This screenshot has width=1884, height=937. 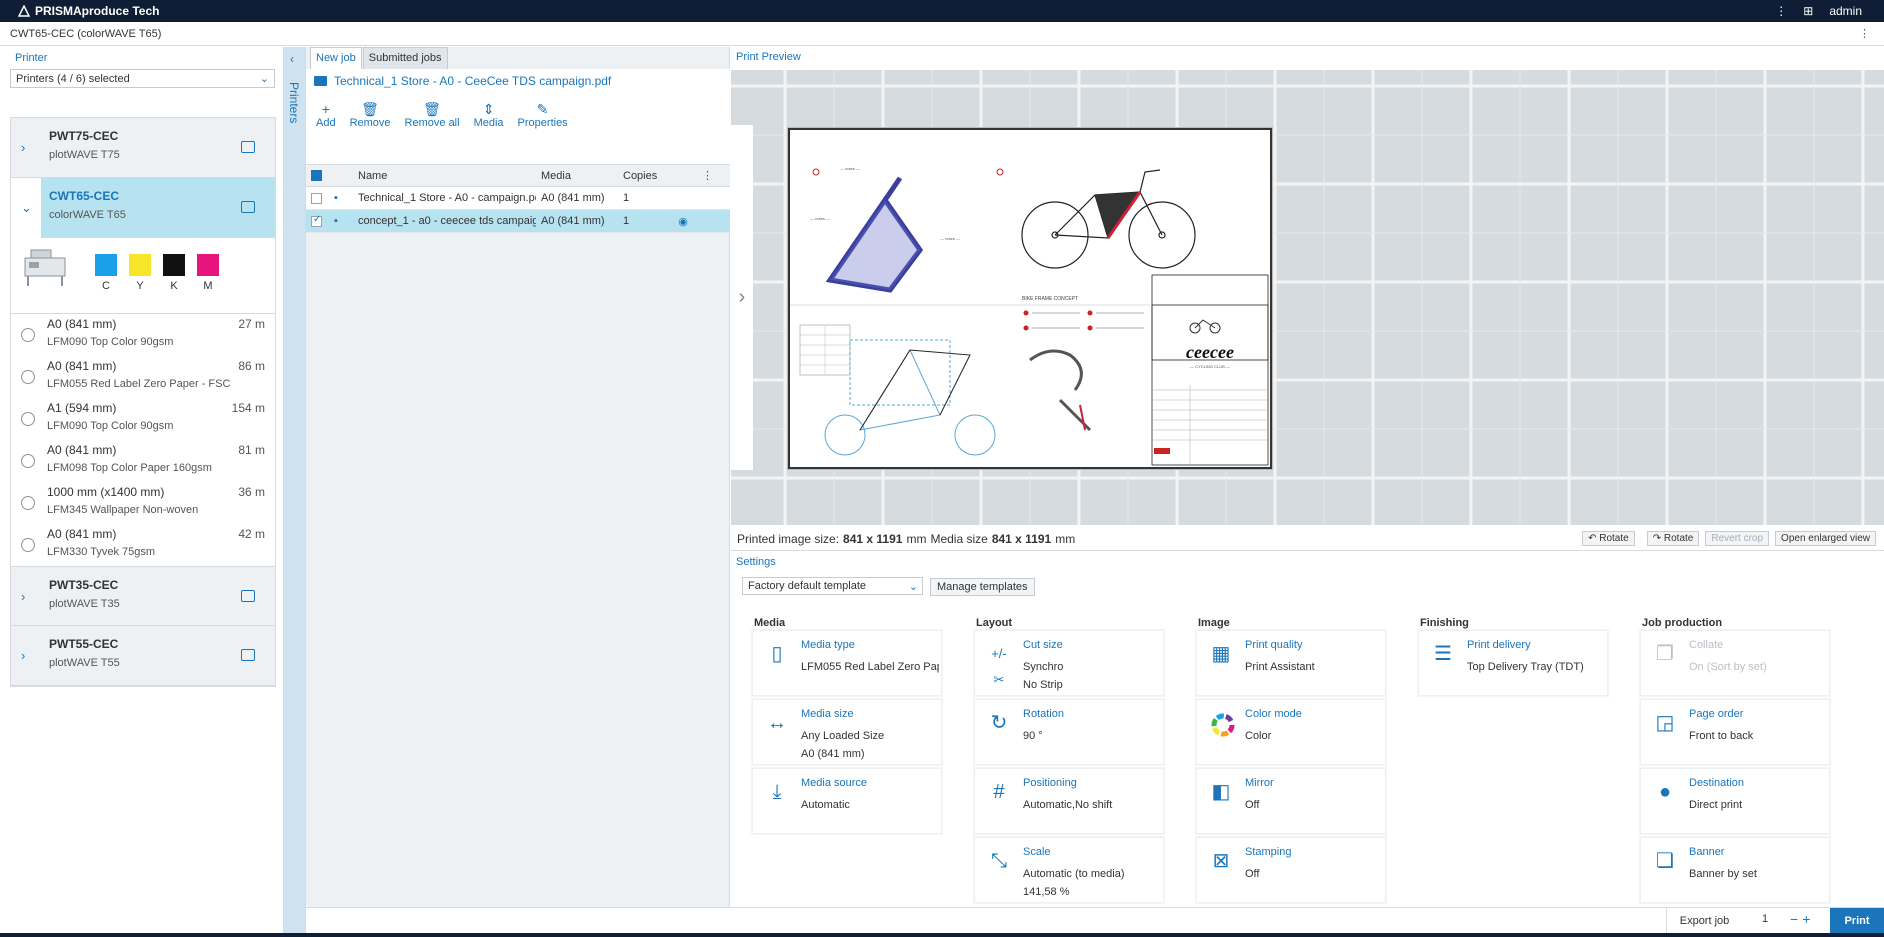 I want to click on add-button: + Add, so click(x=326, y=115).